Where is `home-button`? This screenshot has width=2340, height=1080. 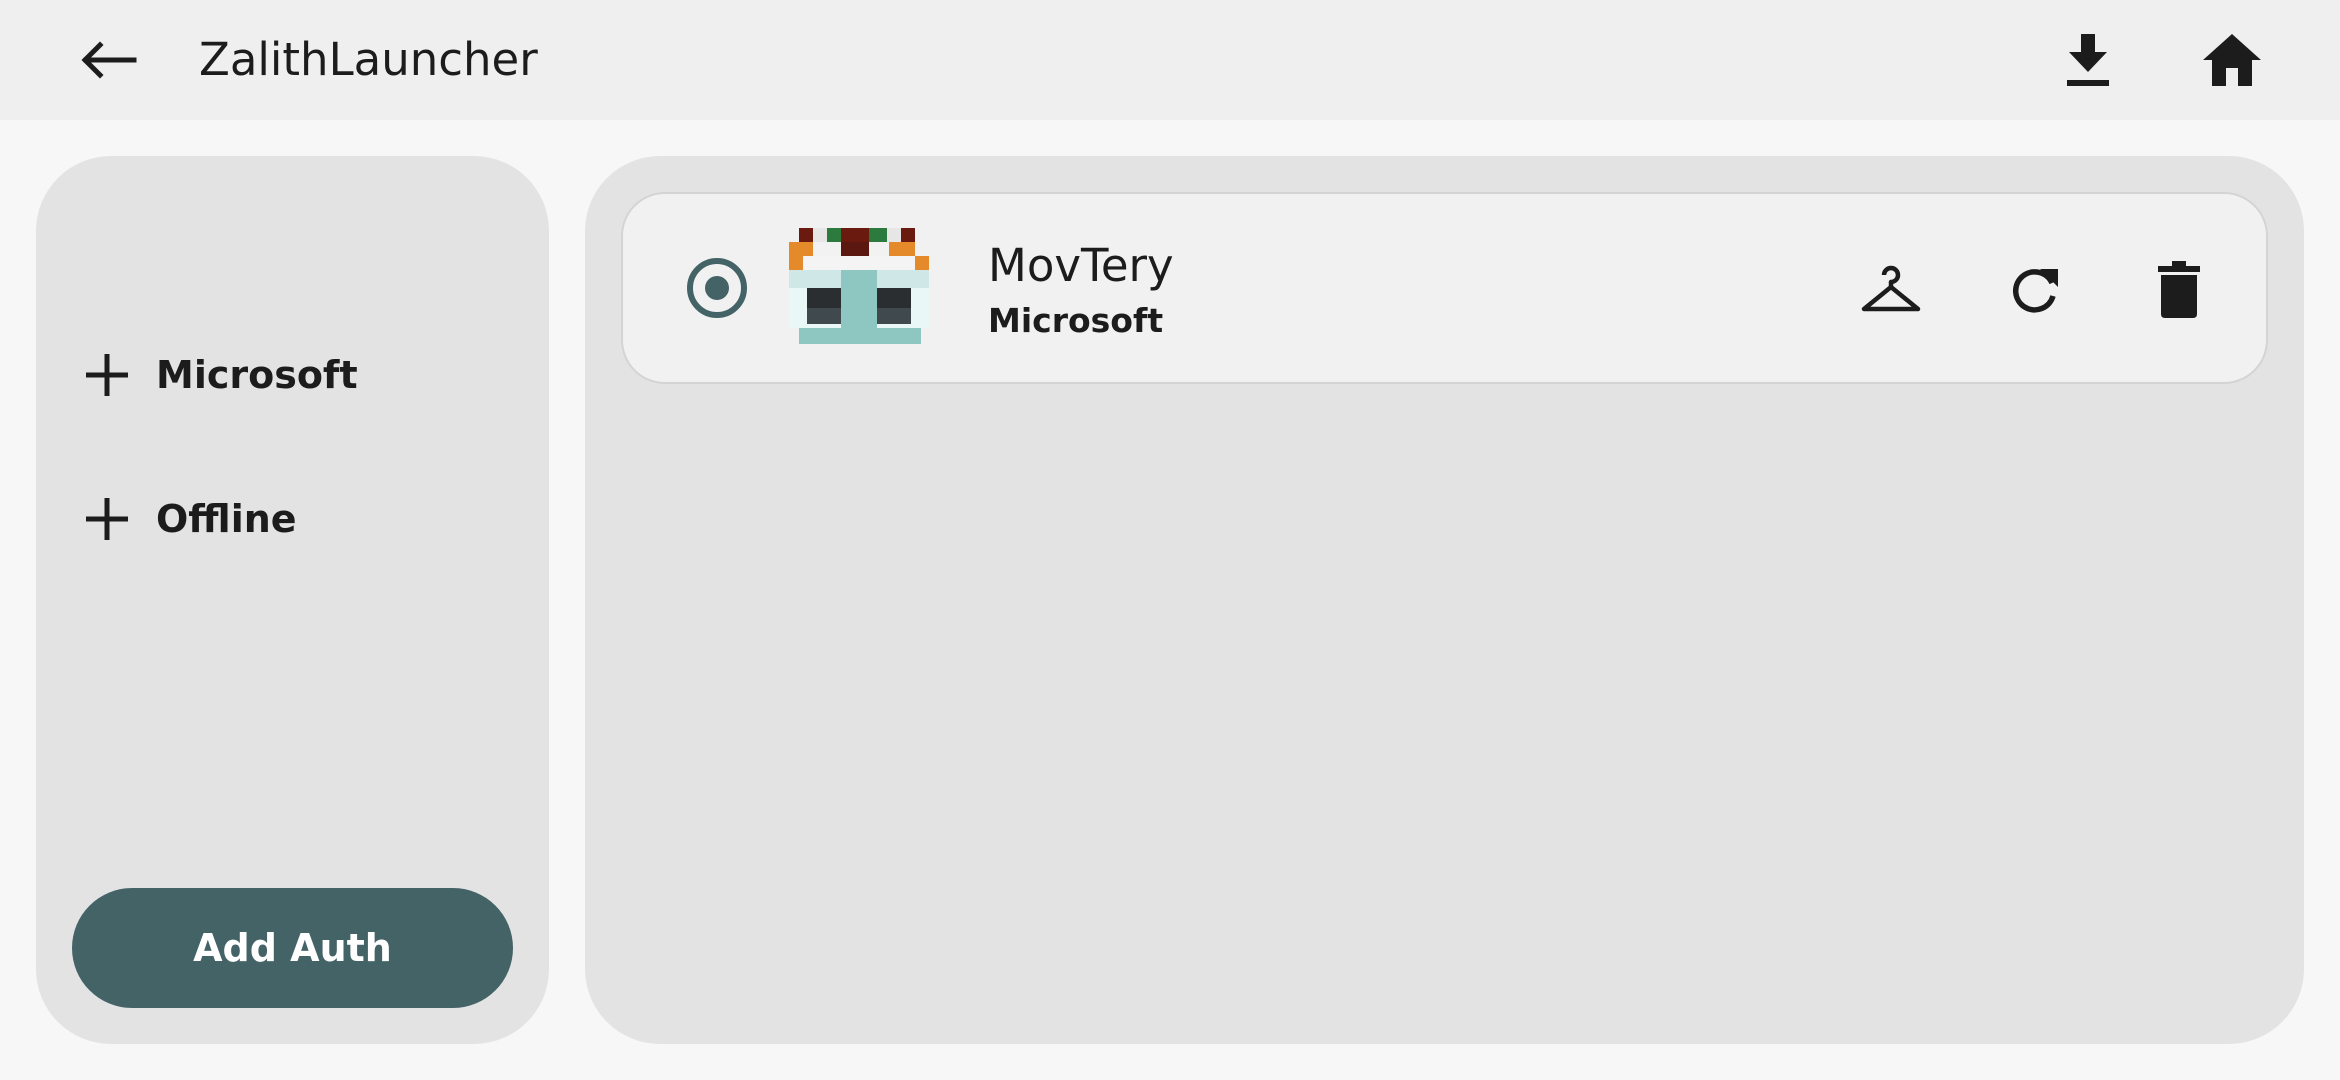
home-button is located at coordinates (2232, 60).